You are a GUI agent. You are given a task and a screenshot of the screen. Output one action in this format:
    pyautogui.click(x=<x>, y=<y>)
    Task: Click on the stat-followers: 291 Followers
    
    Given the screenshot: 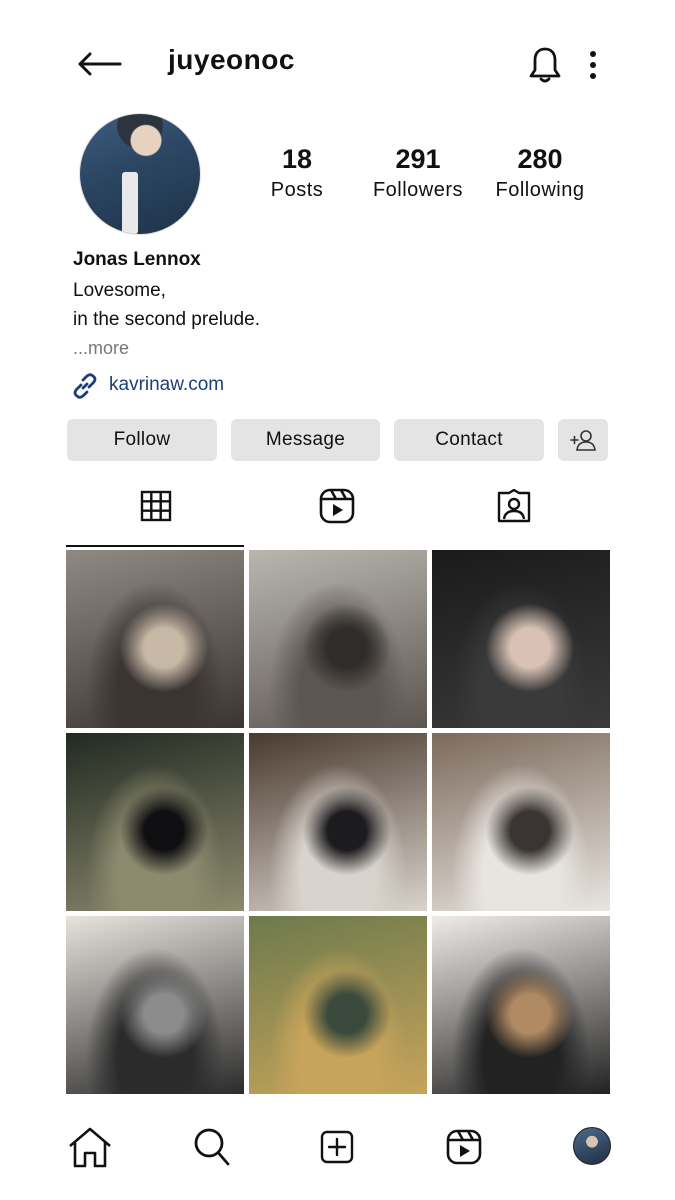 What is the action you would take?
    pyautogui.click(x=418, y=173)
    